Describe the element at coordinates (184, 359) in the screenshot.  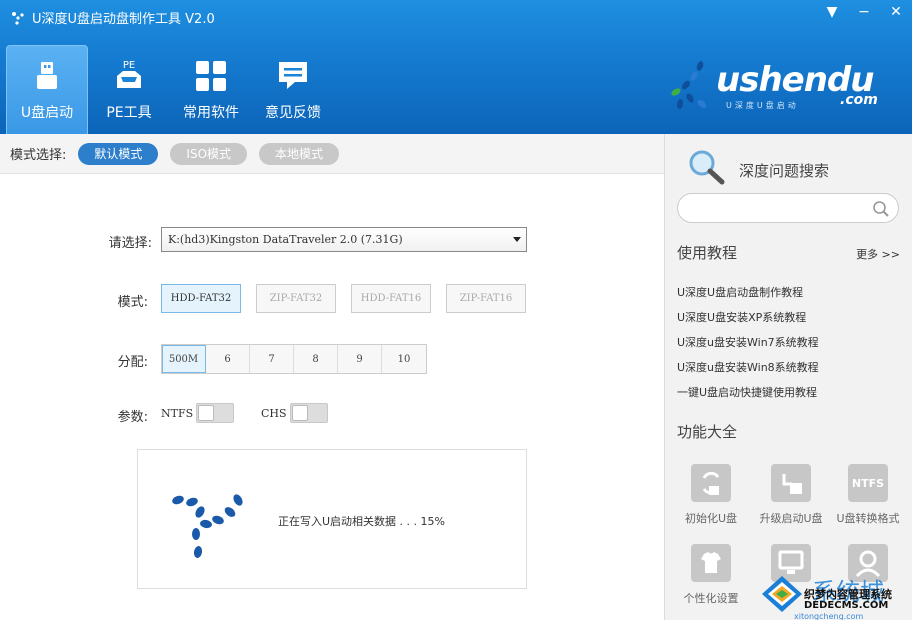
I see `alloc-option-500m: 500M` at that location.